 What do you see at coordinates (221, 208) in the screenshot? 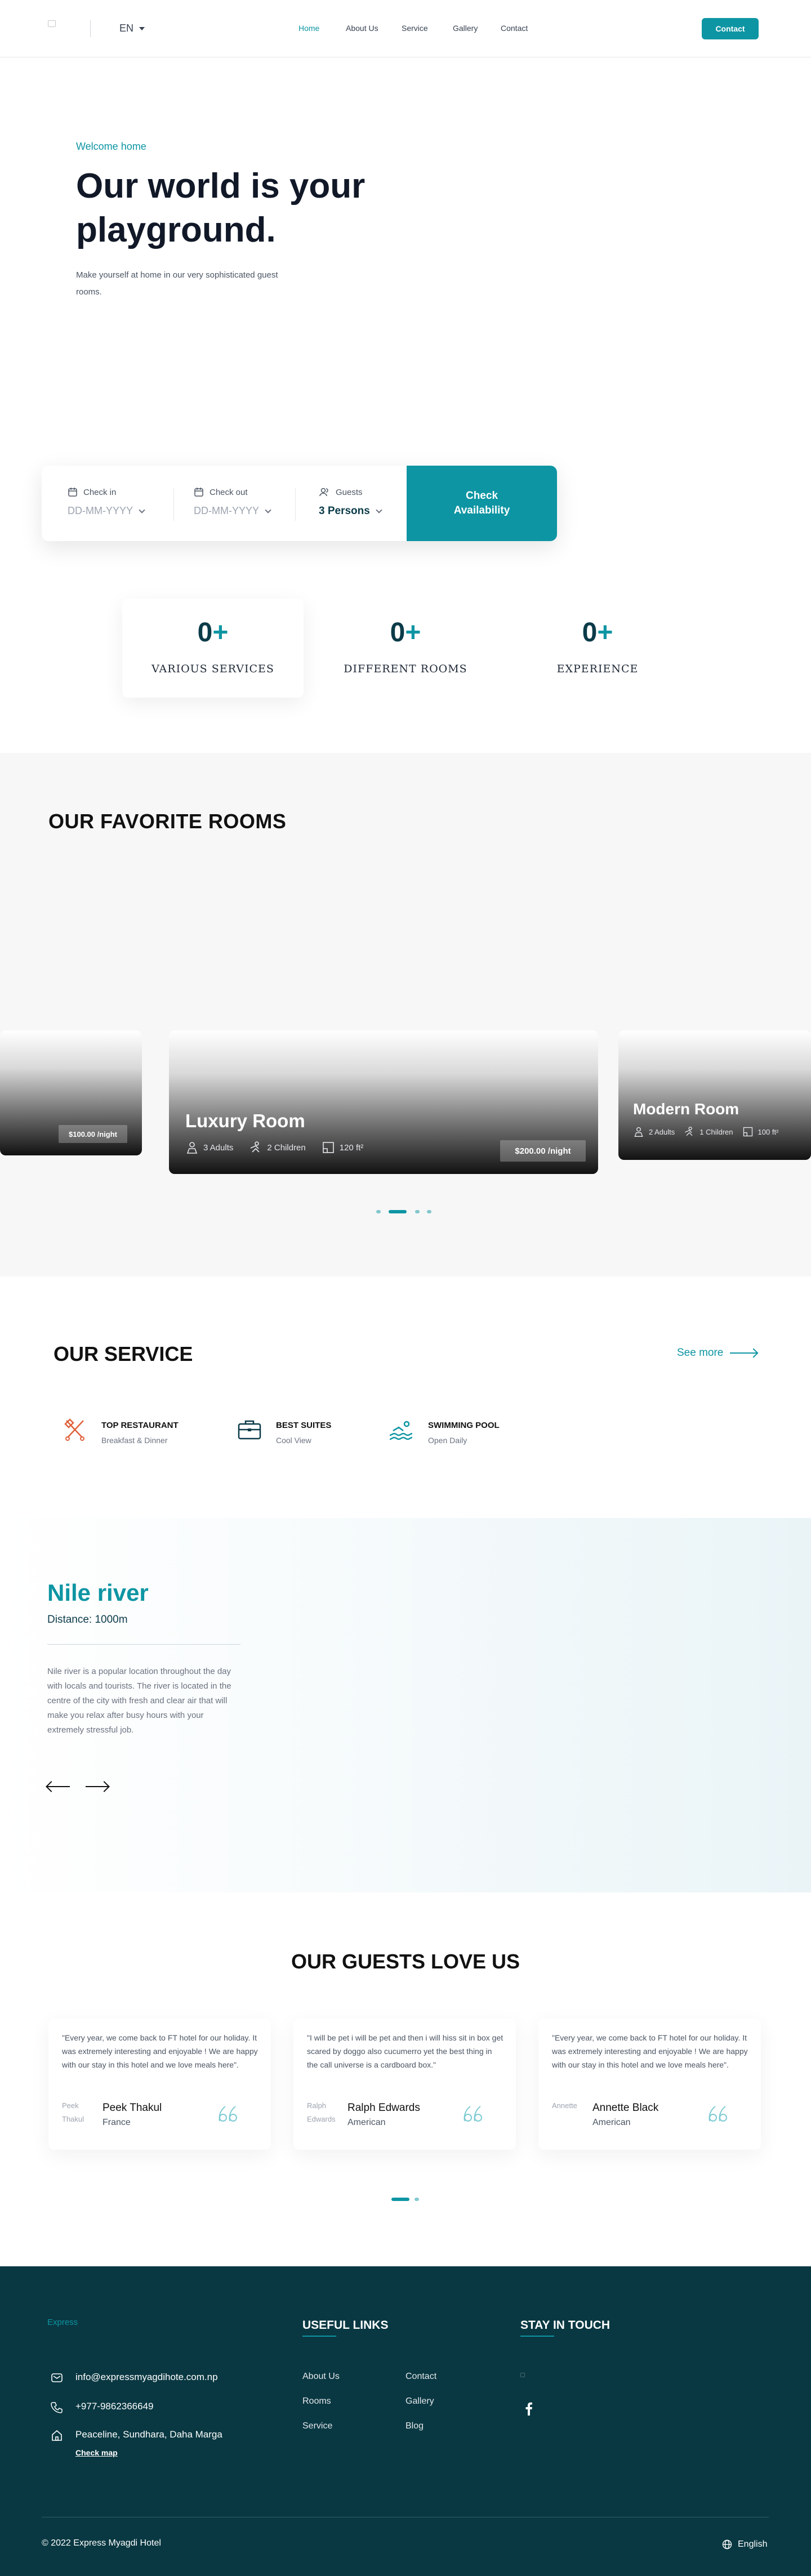
I see `hero-title: Our world is your playground.` at bounding box center [221, 208].